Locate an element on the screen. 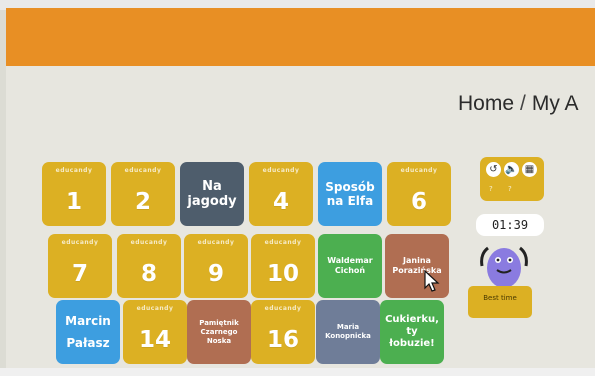 Image resolution: width=595 pixels, height=376 pixels. tile-number: 1 is located at coordinates (73, 202).